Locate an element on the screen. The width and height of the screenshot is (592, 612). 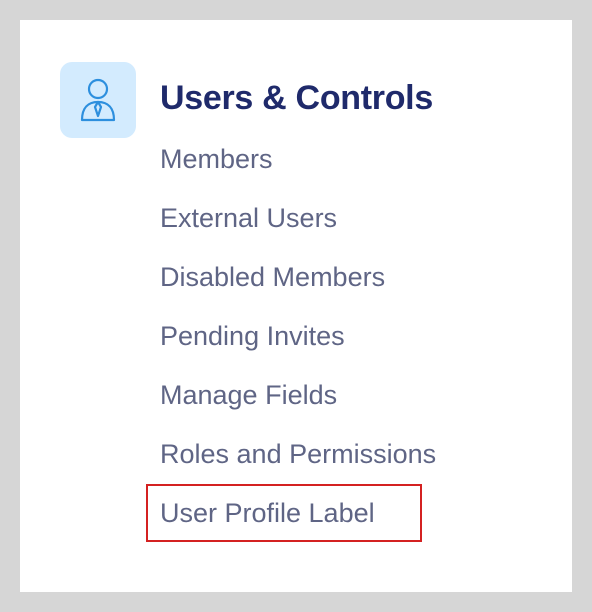
user-icon is located at coordinates (98, 100).